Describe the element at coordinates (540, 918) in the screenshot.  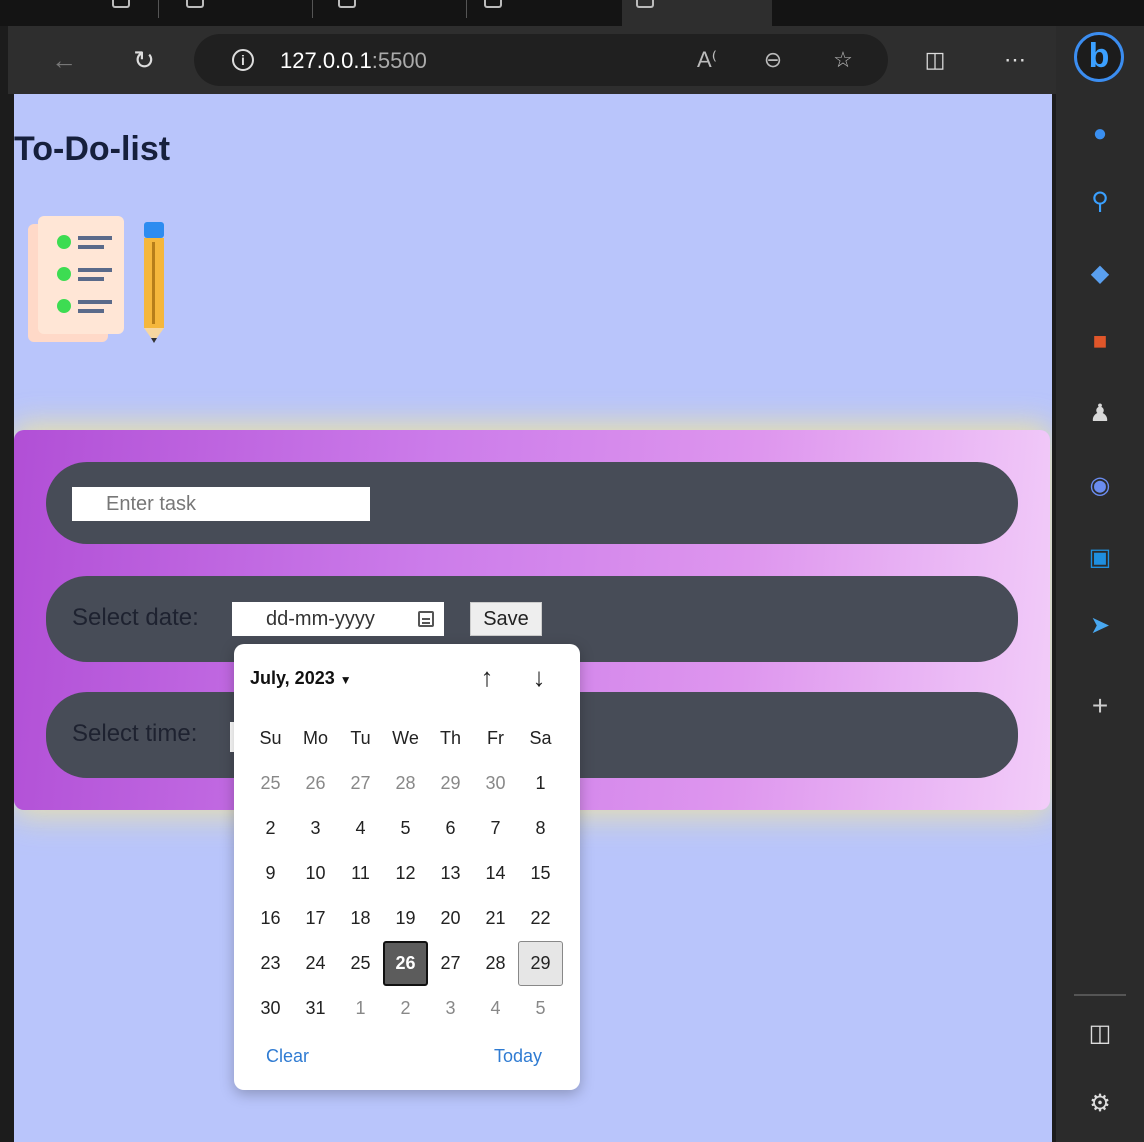
I see `calendar-day: 22` at that location.